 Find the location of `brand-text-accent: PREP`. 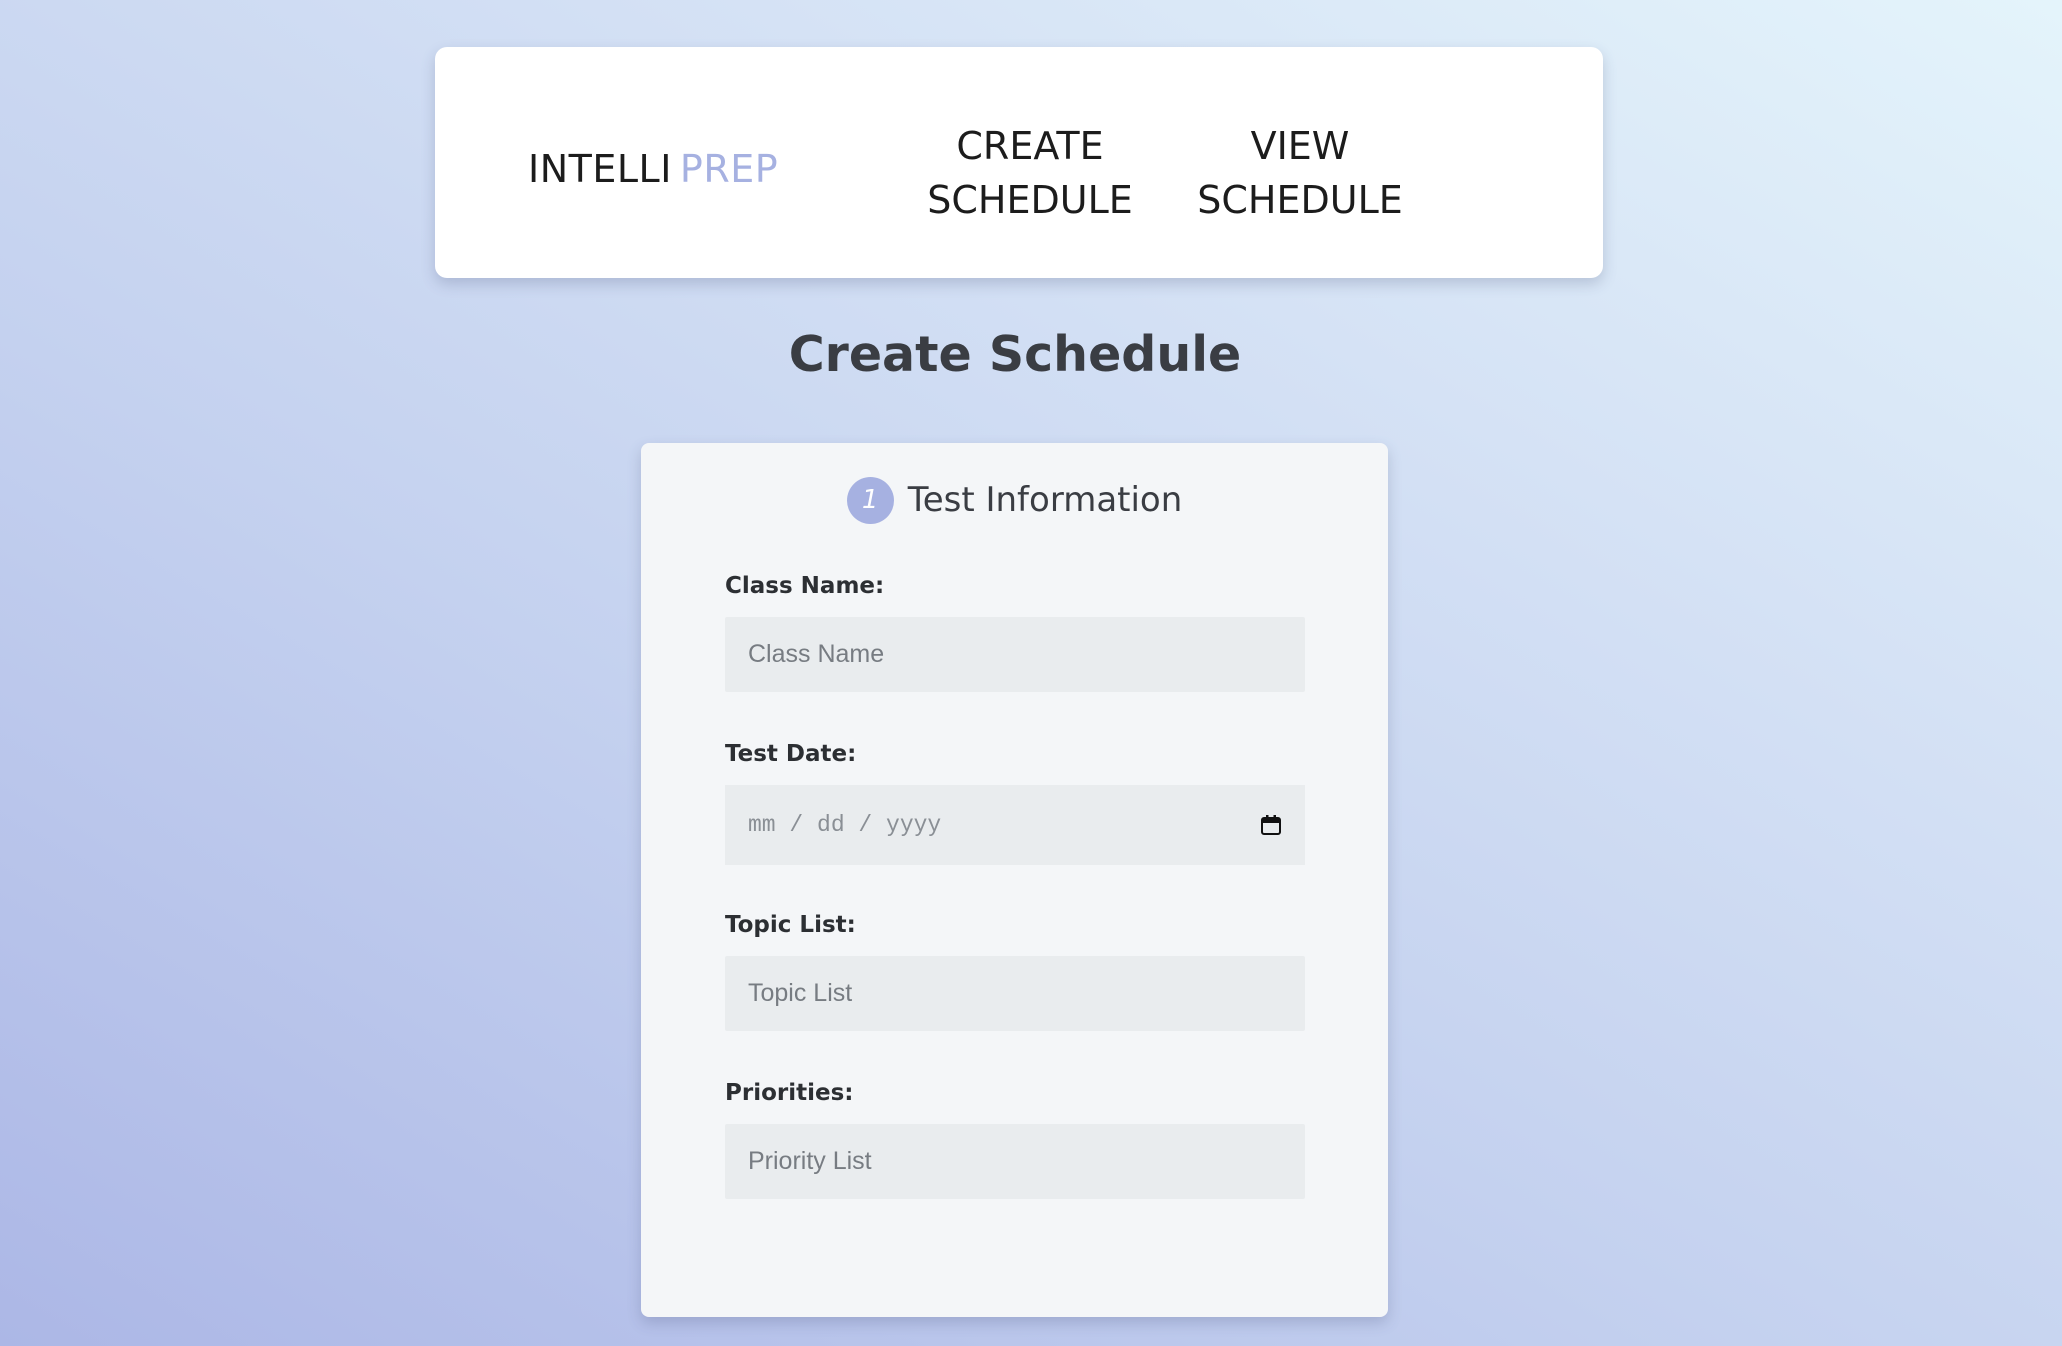

brand-text-accent: PREP is located at coordinates (729, 169).